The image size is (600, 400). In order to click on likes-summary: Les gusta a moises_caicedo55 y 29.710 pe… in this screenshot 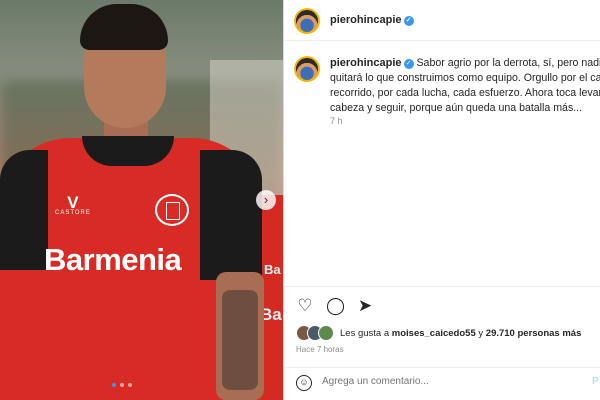, I will do `click(438, 333)`.